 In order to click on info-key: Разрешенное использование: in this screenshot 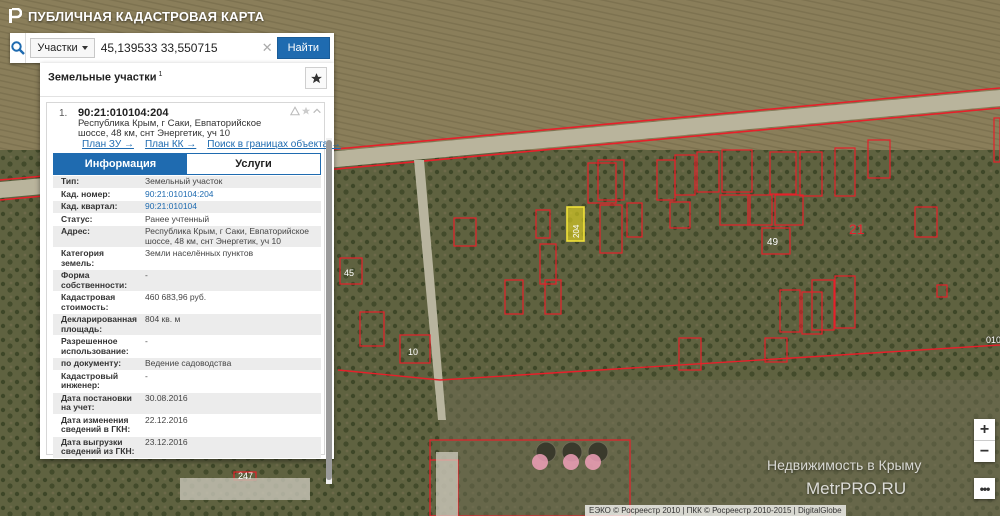, I will do `click(95, 346)`.